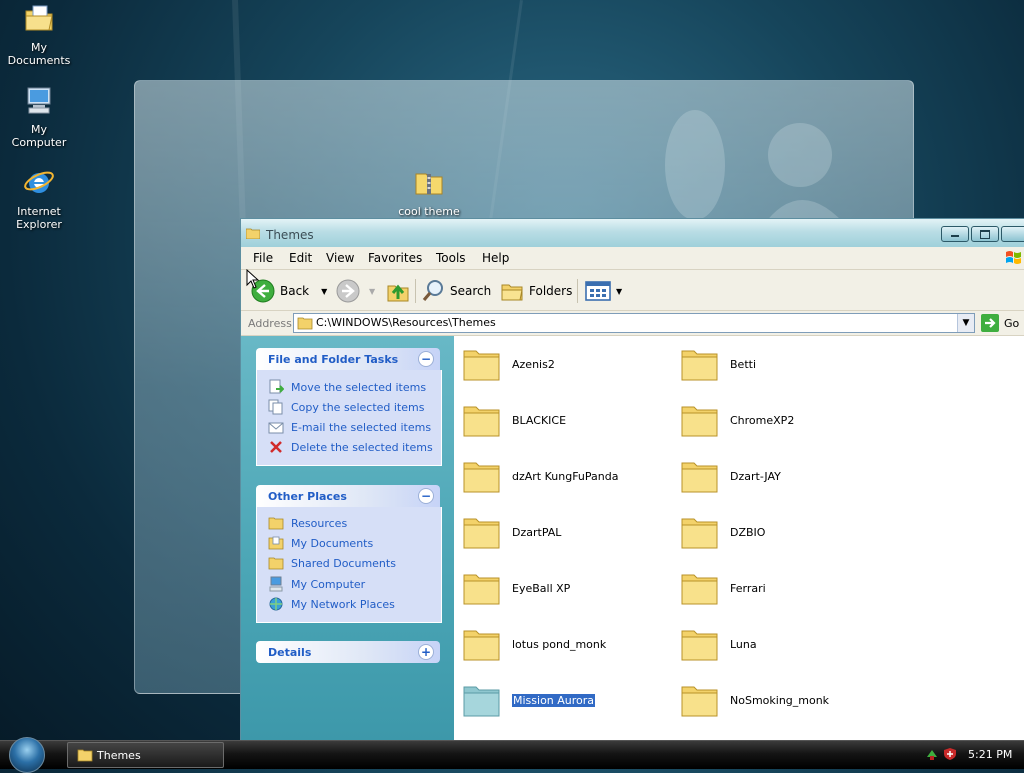 Image resolution: width=1024 pixels, height=773 pixels. What do you see at coordinates (400, 291) in the screenshot?
I see `up-folder-button` at bounding box center [400, 291].